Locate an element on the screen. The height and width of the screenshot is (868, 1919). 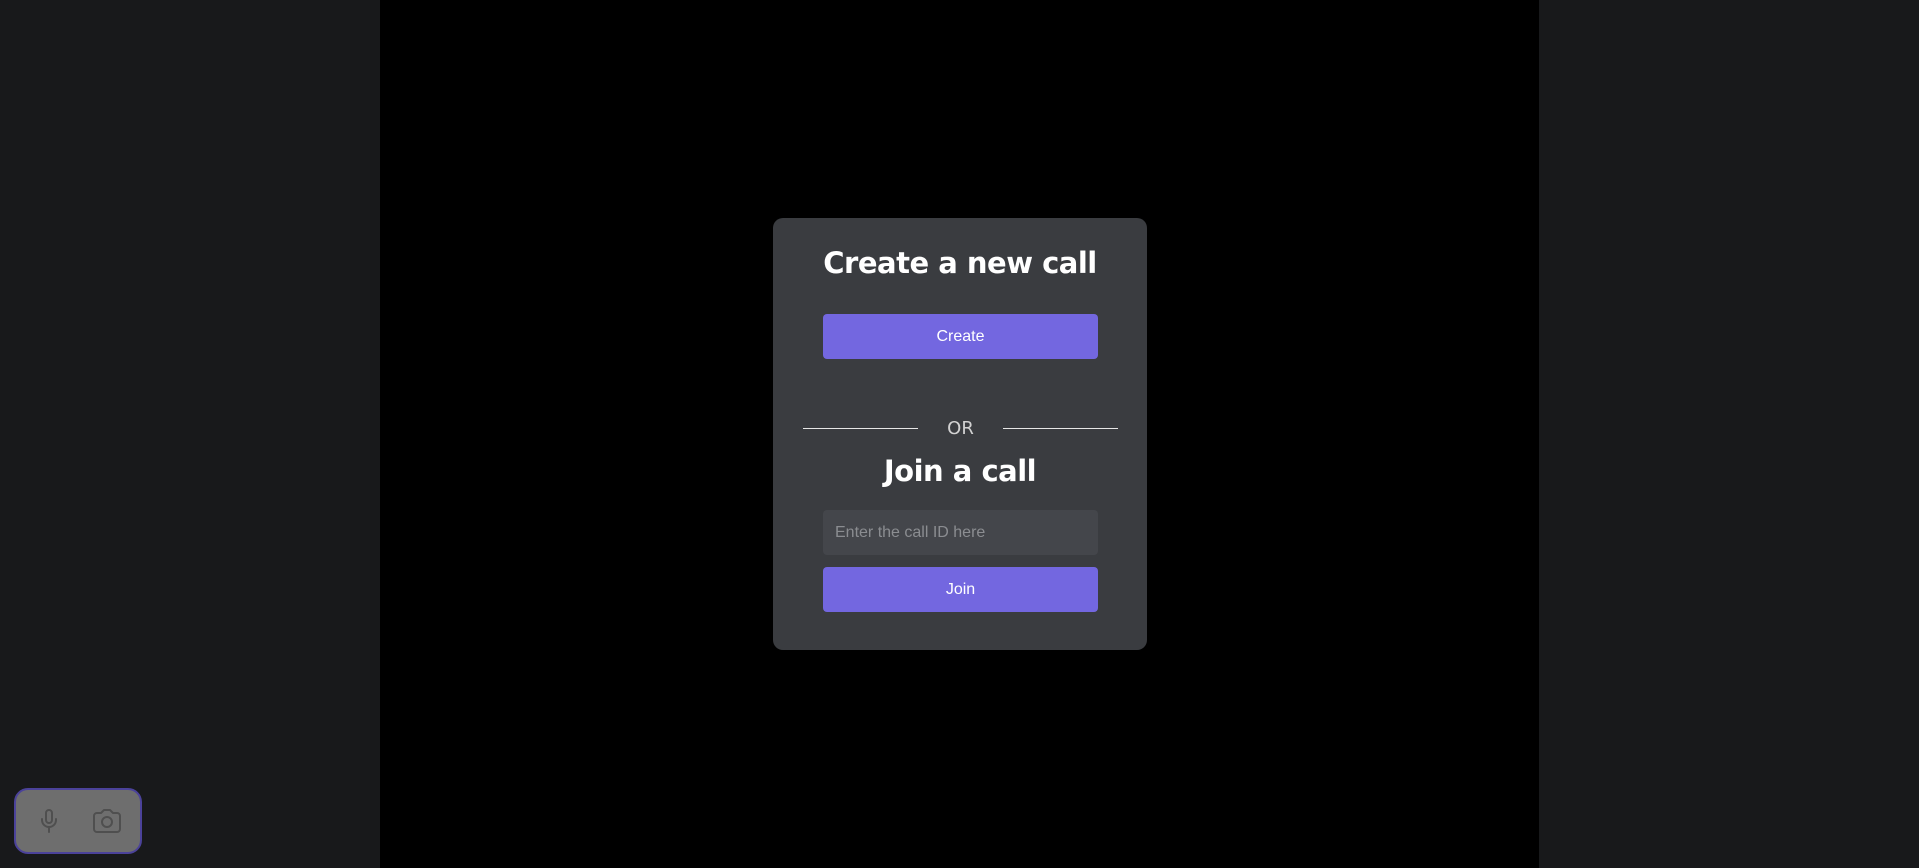
divider-line-right is located at coordinates (1060, 428).